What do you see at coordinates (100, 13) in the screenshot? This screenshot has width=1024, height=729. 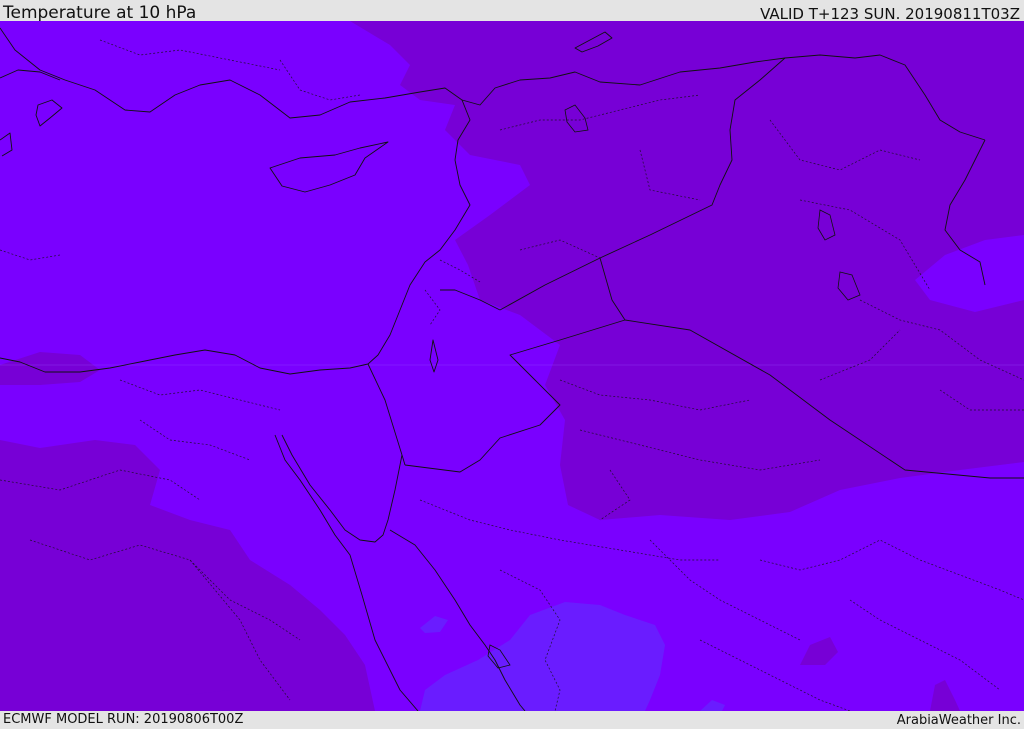 I see `map-title: Temperature at 10 hPa` at bounding box center [100, 13].